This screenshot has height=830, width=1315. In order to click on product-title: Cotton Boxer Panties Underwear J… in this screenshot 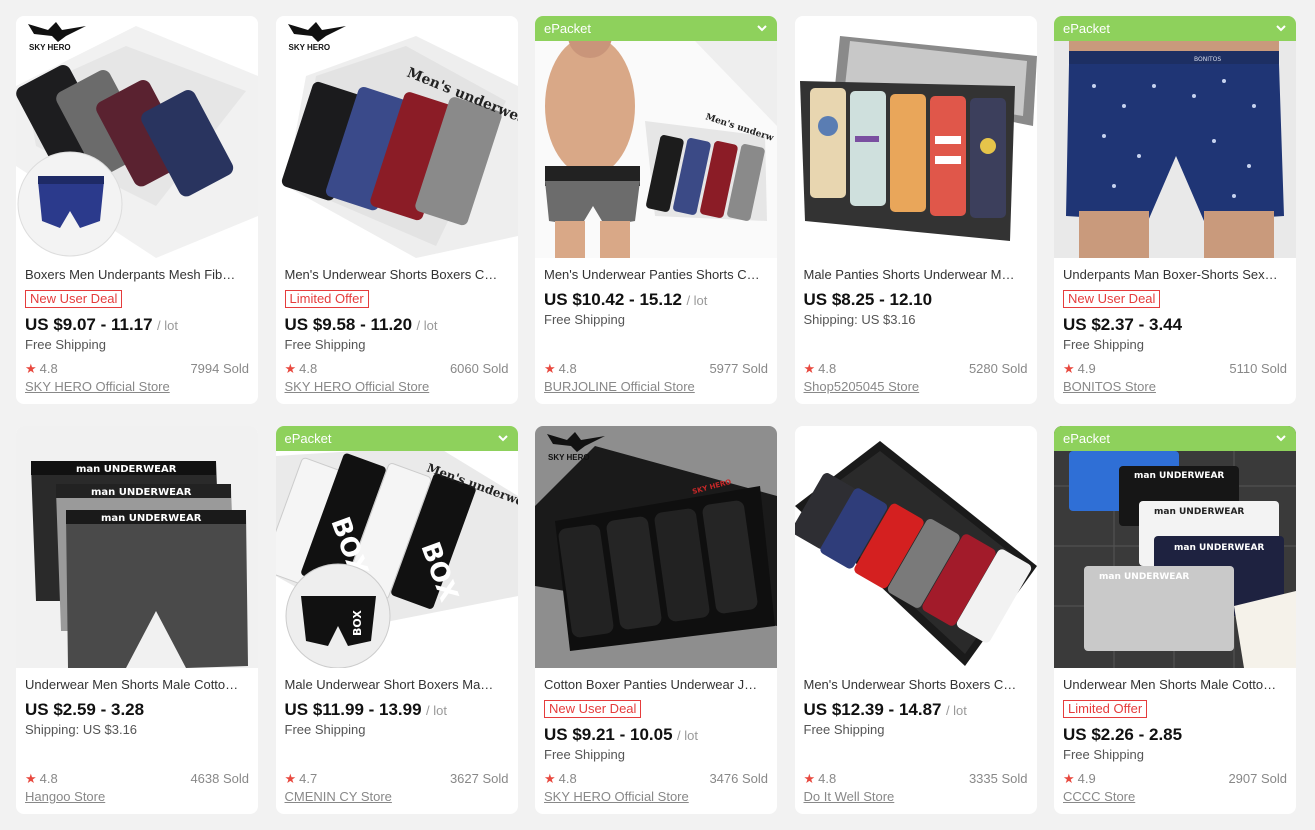, I will do `click(656, 685)`.